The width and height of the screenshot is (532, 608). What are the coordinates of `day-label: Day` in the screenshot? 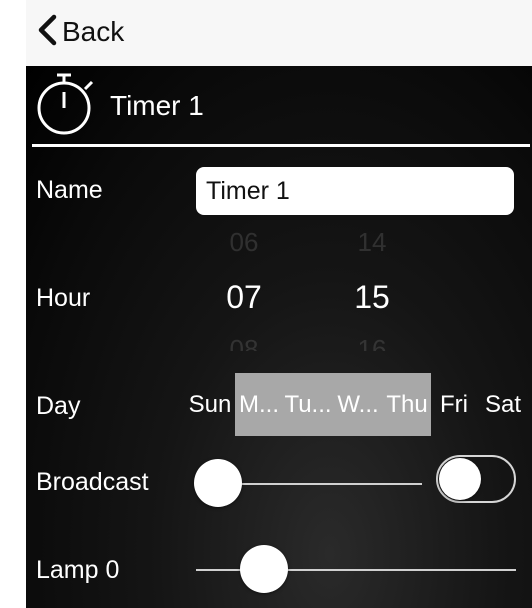 It's located at (58, 406).